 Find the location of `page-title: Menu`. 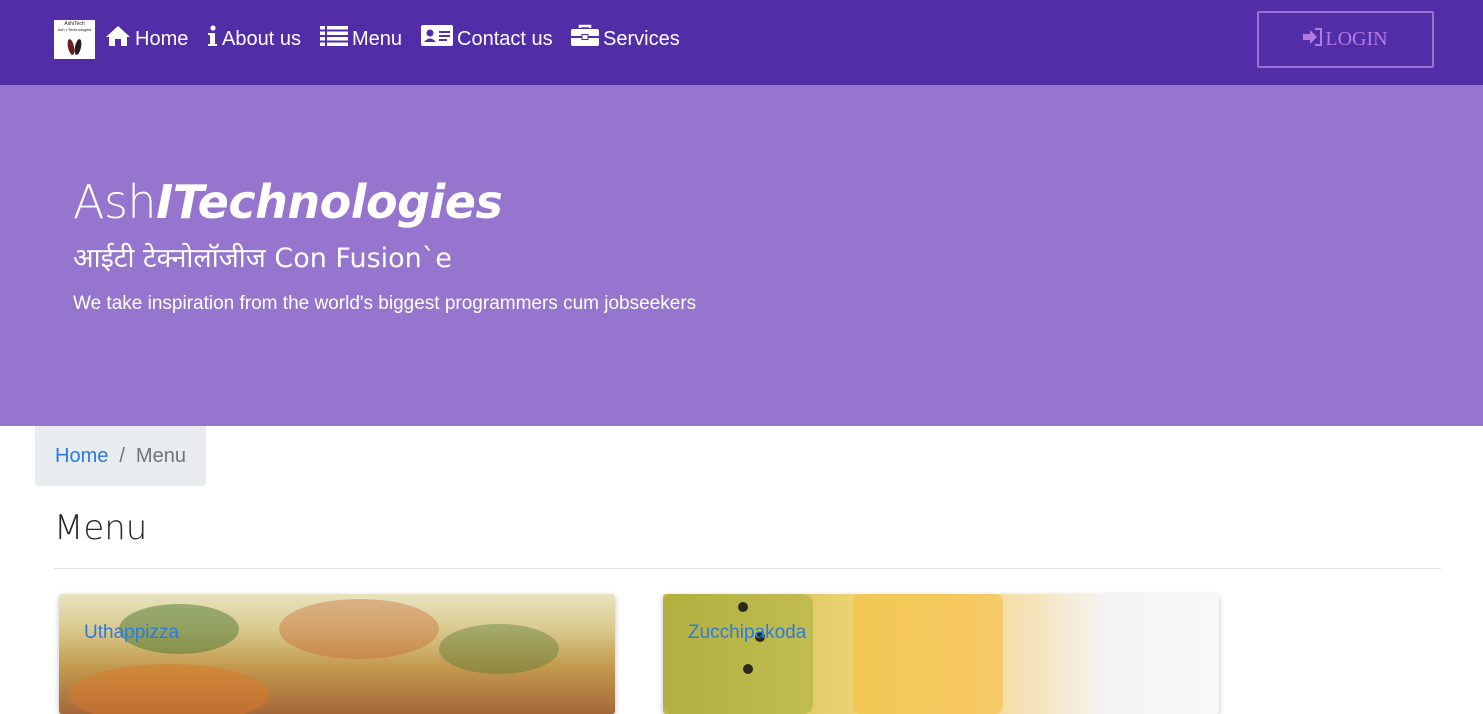

page-title: Menu is located at coordinates (101, 528).